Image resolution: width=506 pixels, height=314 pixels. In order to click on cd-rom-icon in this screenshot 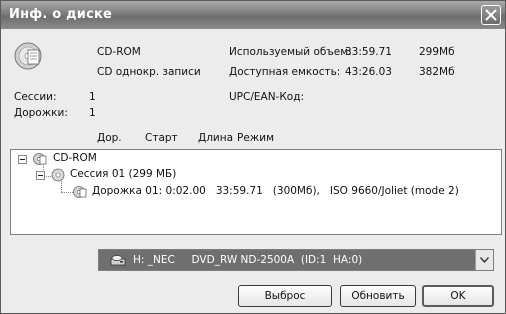, I will do `click(40, 159)`.